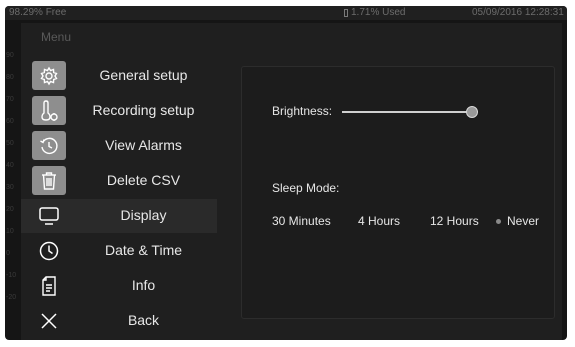 Image resolution: width=575 pixels, height=347 pixels. What do you see at coordinates (498, 221) in the screenshot?
I see `selected-indicator-dot` at bounding box center [498, 221].